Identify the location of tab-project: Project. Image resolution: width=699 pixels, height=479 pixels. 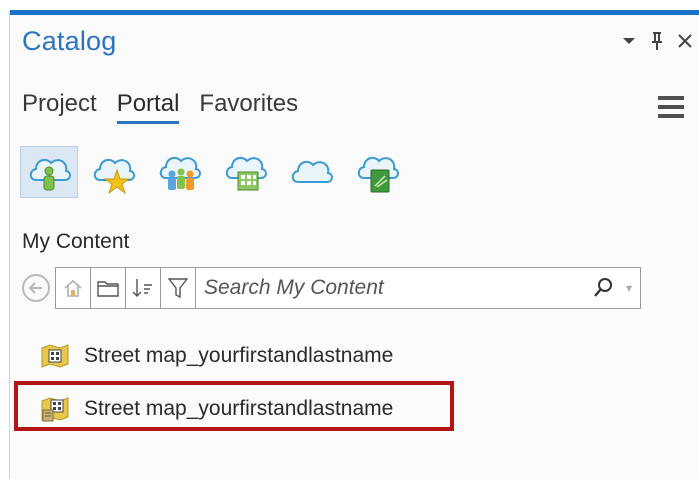
(59, 107).